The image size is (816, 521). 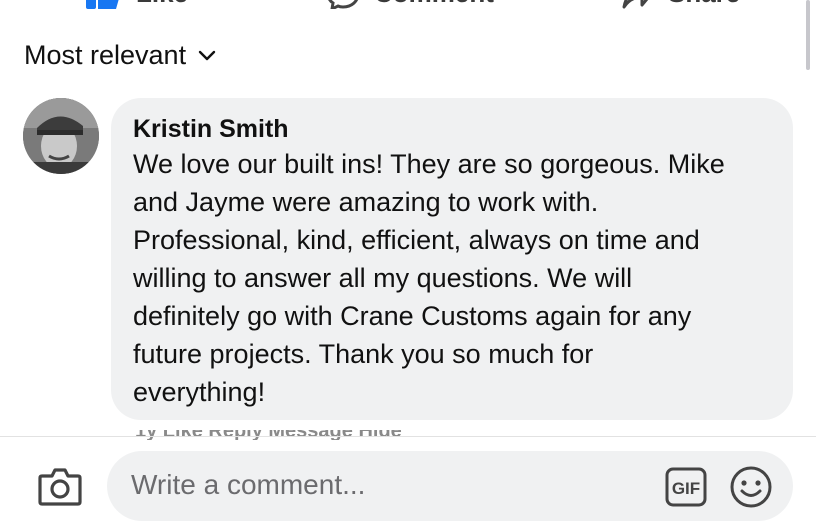 I want to click on like-button: Like, so click(x=137, y=4).